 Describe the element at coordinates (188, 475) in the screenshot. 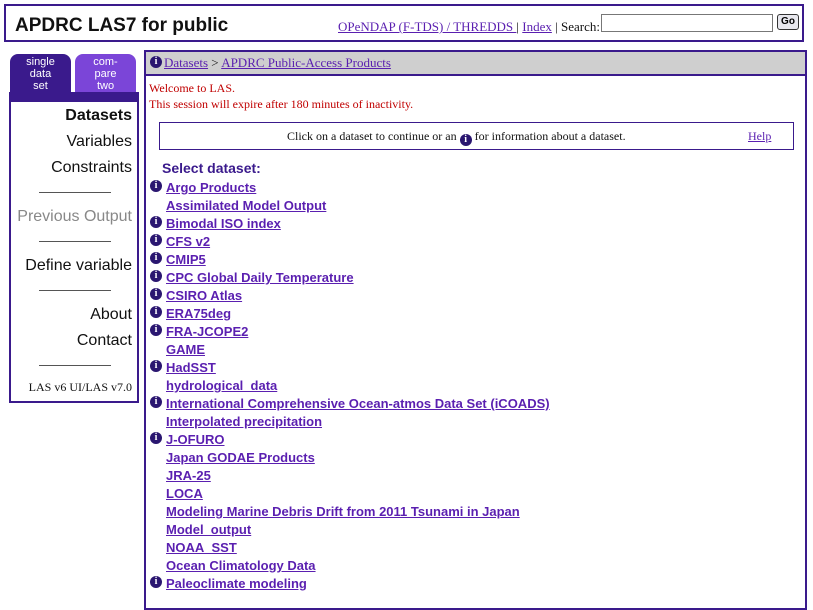

I see `dataset-link: JRA-25` at that location.